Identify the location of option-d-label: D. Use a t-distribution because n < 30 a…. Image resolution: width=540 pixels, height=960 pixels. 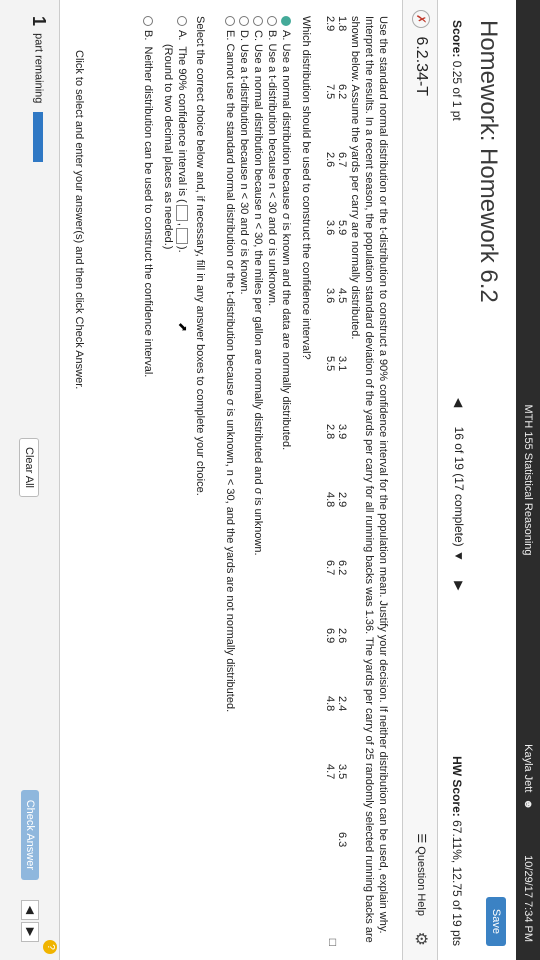
(244, 162).